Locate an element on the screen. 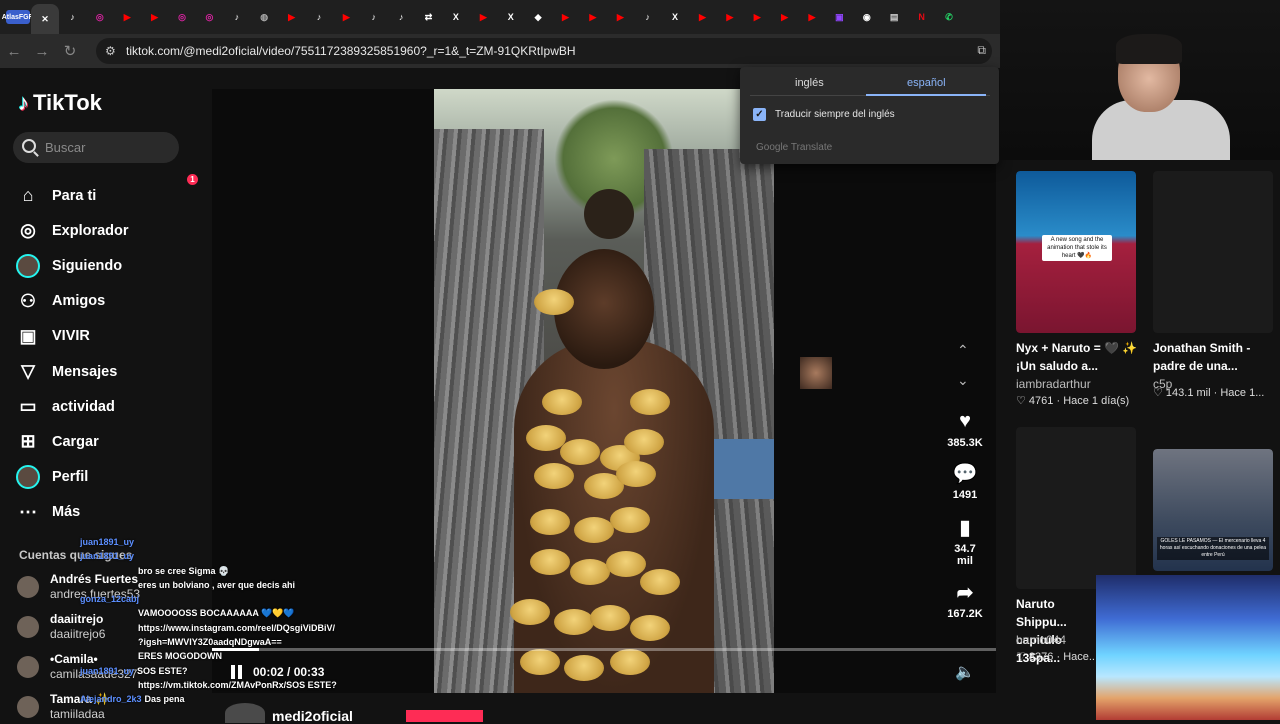 This screenshot has width=1280, height=724. browser-tab: ◍ is located at coordinates (264, 17).